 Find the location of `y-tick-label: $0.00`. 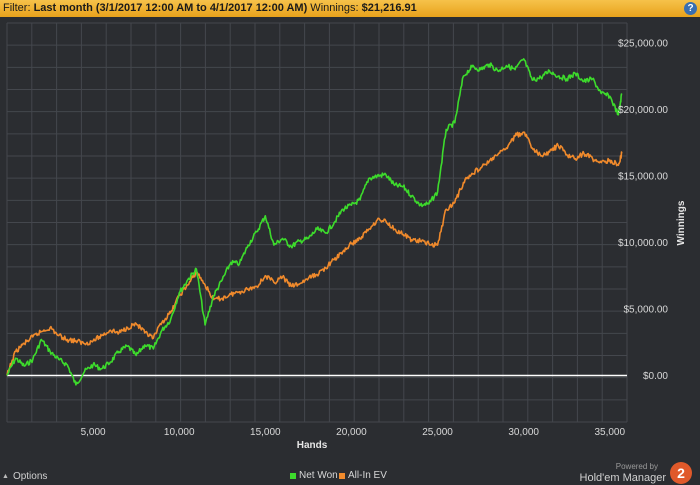

y-tick-label: $0.00 is located at coordinates (655, 376).